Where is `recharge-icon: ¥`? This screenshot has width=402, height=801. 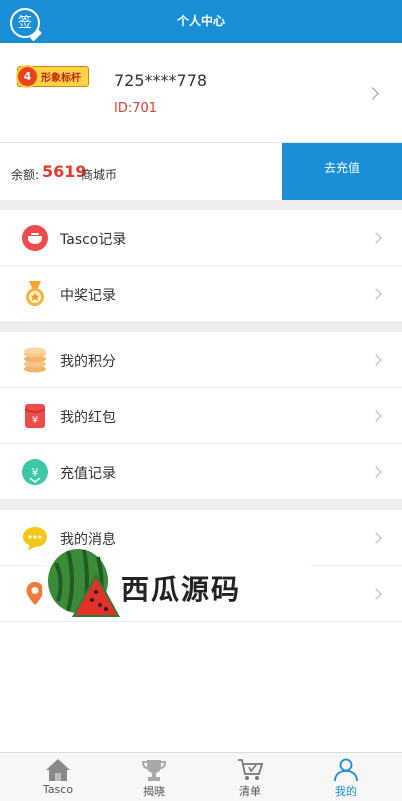 recharge-icon: ¥ is located at coordinates (35, 472).